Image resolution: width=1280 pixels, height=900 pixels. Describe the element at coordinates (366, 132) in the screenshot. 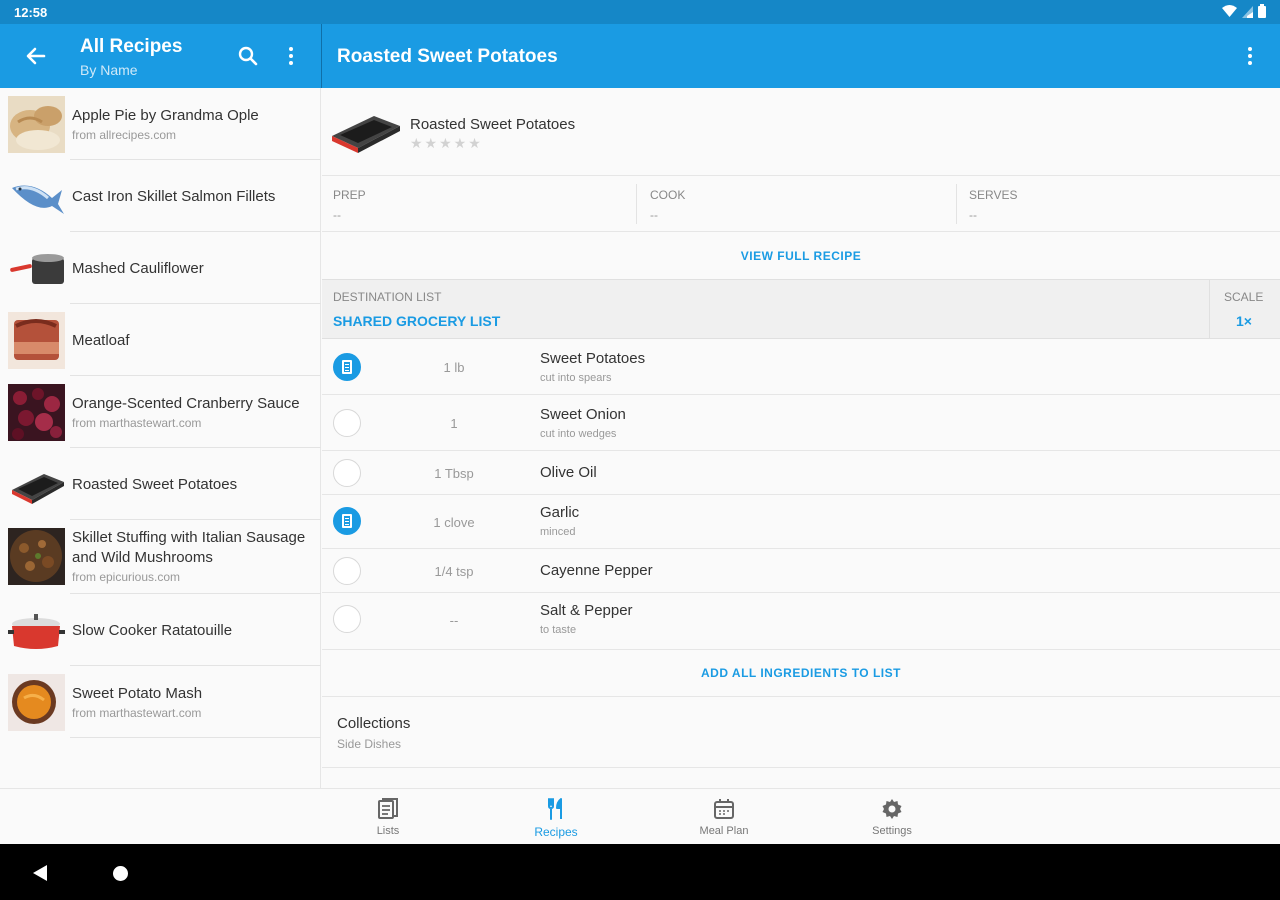

I see `baking-dish-image` at that location.